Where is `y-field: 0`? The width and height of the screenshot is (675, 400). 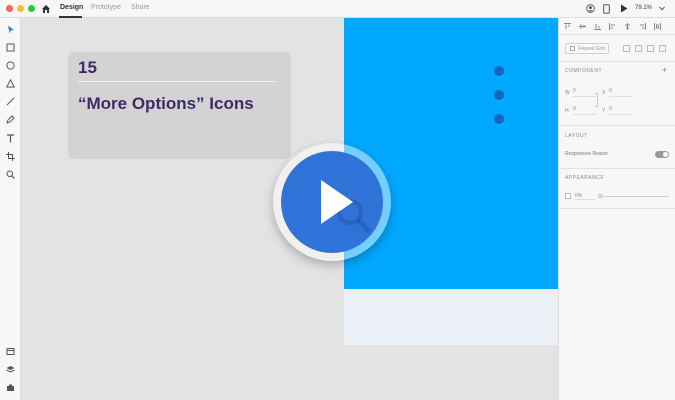
y-field: 0 is located at coordinates (621, 110).